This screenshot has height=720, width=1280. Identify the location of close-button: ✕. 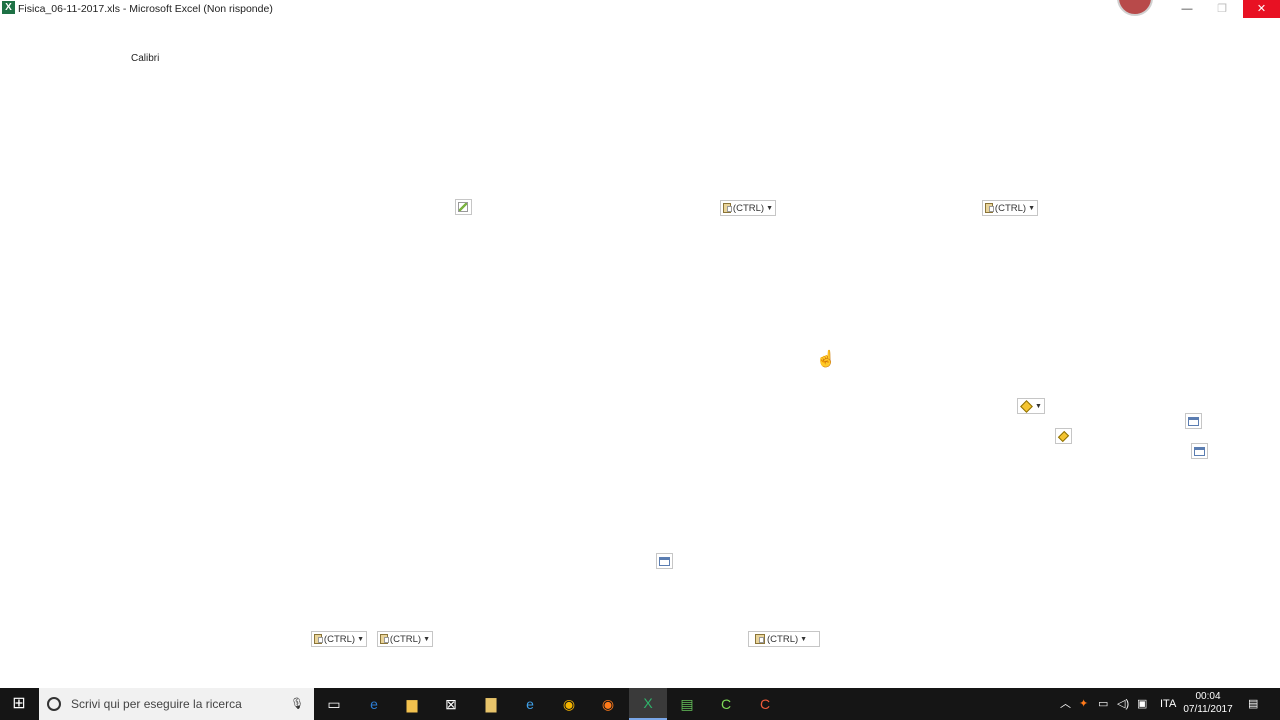
(1261, 9).